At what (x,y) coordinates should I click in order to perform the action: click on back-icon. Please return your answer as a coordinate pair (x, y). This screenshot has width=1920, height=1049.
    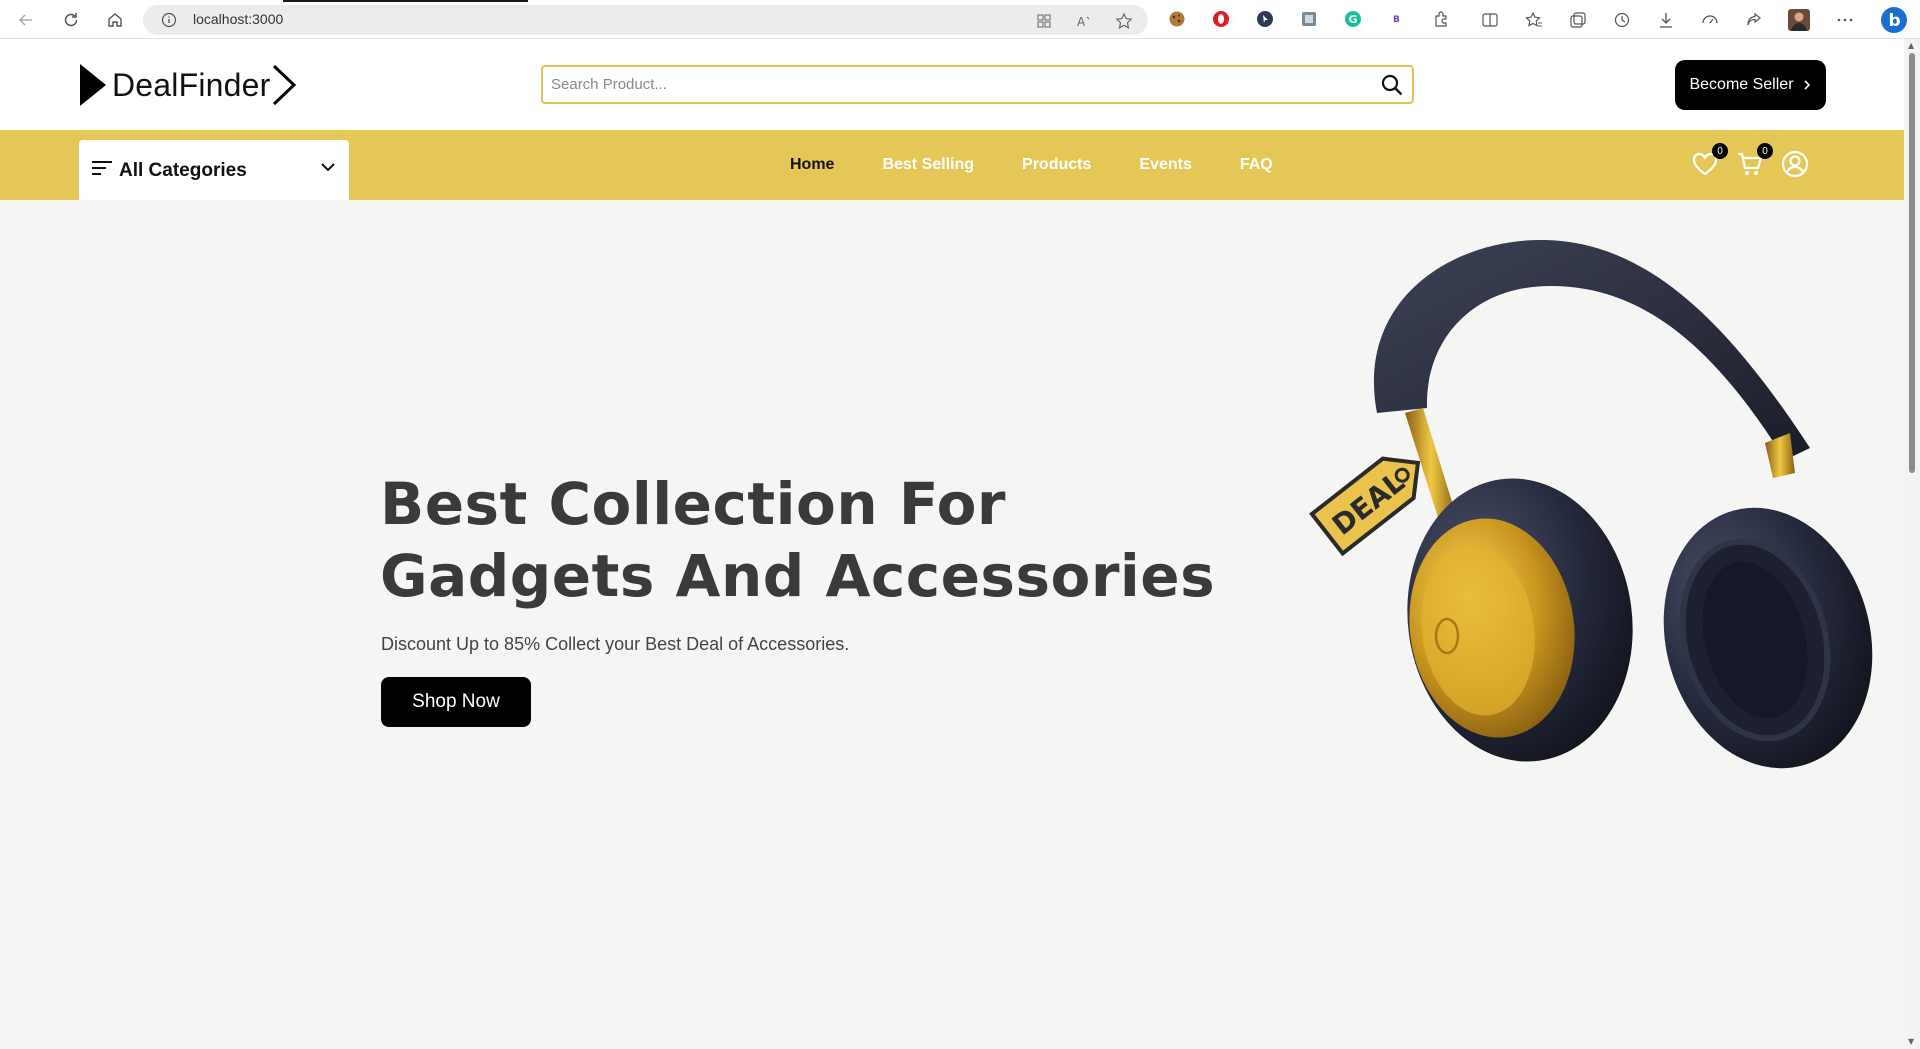
    Looking at the image, I should click on (26, 20).